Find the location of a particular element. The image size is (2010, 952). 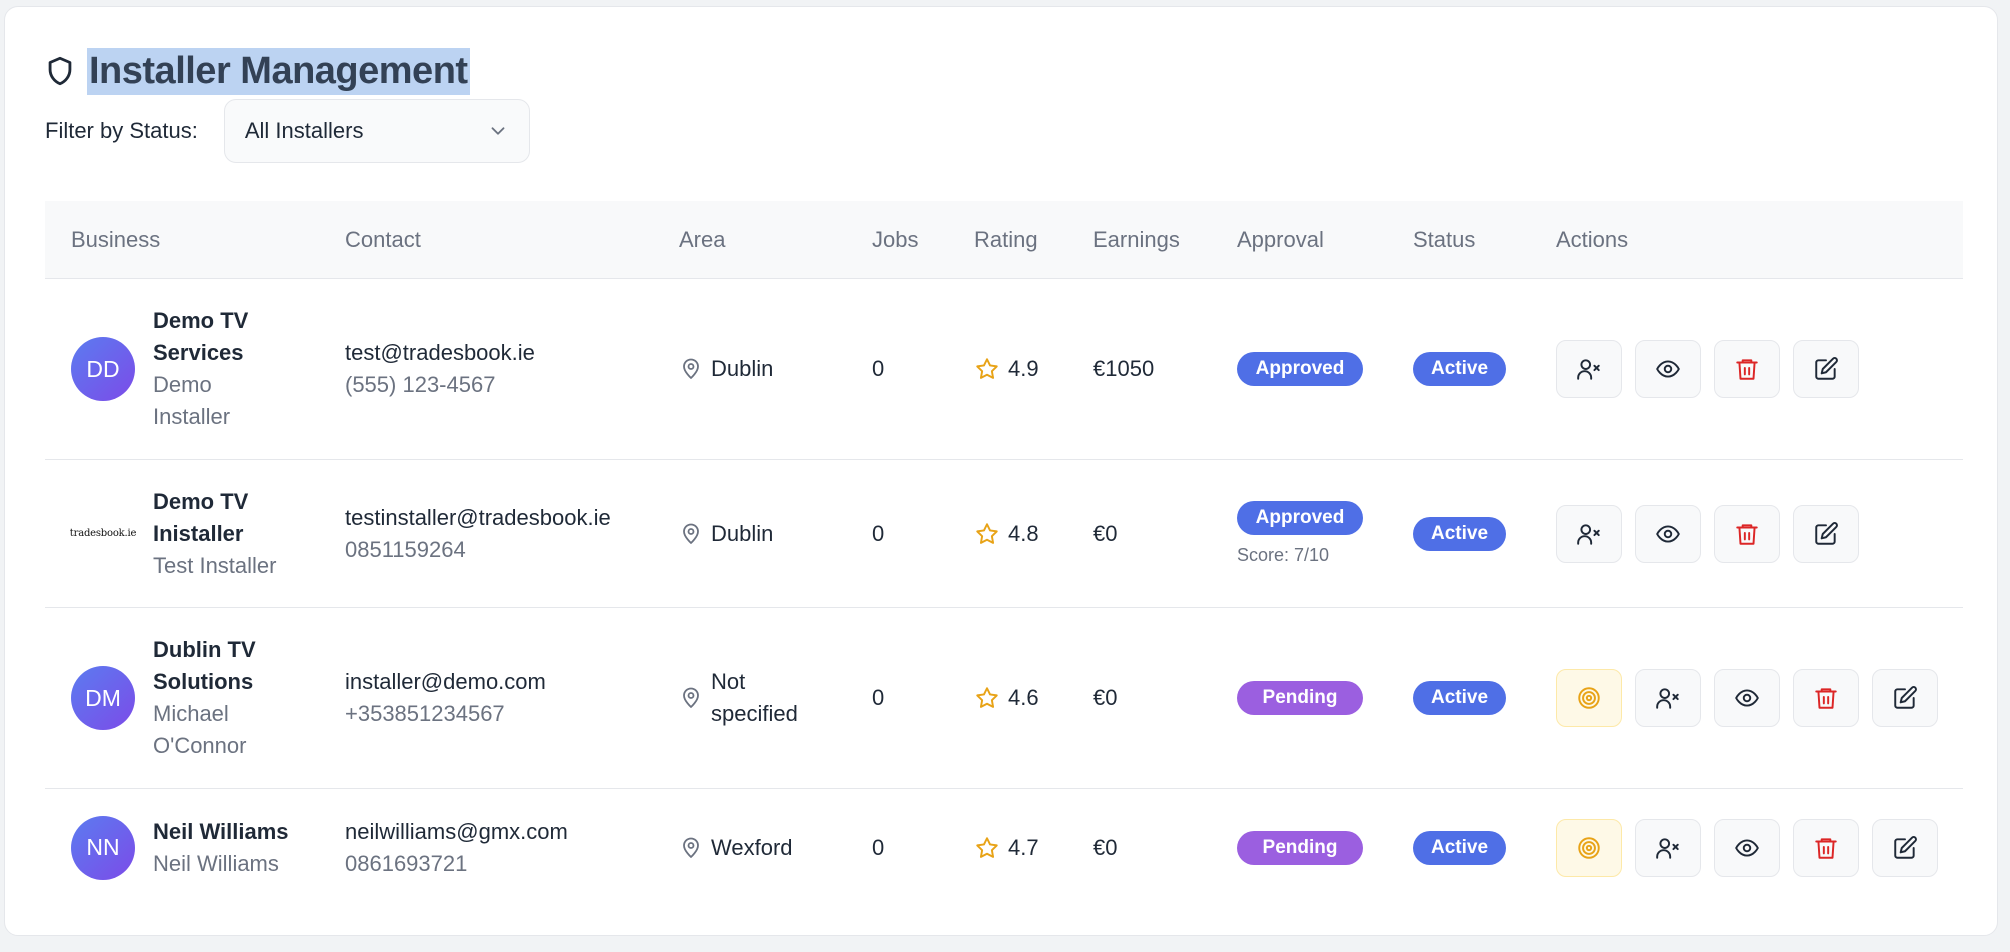

rating-value: 4.9 is located at coordinates (1023, 368).